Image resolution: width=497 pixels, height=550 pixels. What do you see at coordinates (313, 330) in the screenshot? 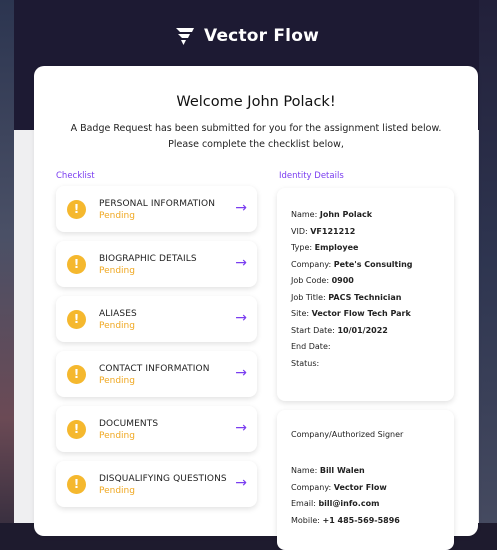
I see `identity-start-date-label: Start Date:` at bounding box center [313, 330].